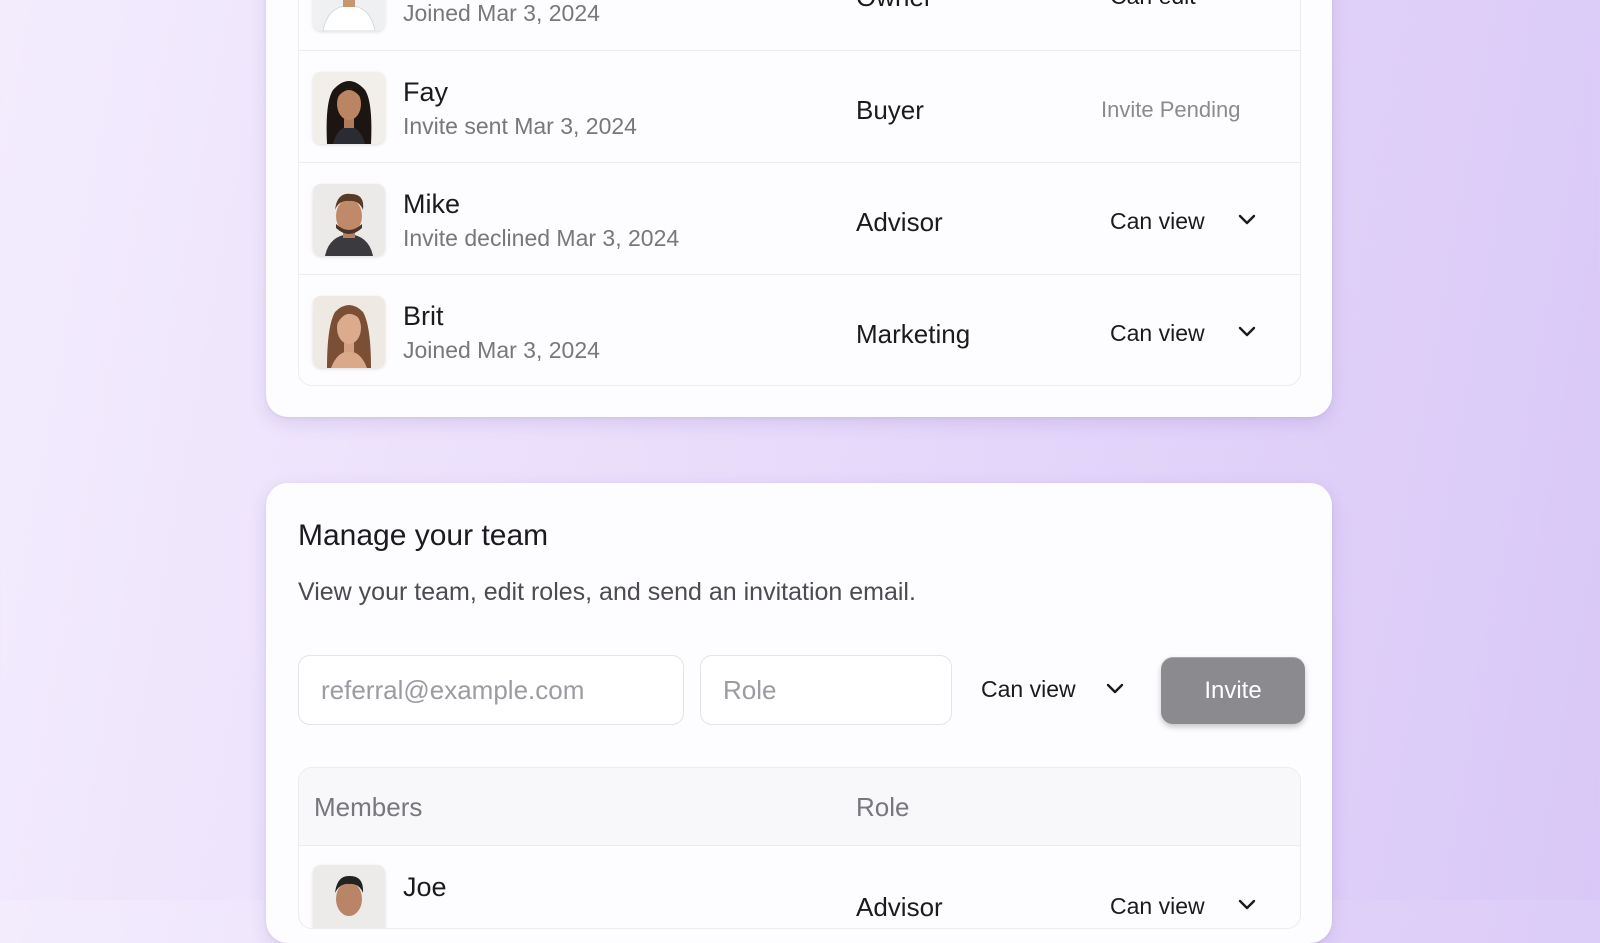 Image resolution: width=1600 pixels, height=943 pixels. Describe the element at coordinates (799, 887) in the screenshot. I see `member-row-joe: Joe Advisor Can view` at that location.